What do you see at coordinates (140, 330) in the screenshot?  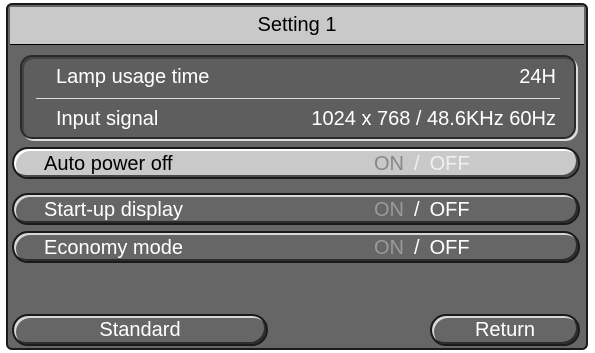 I see `standard-button: Standard` at bounding box center [140, 330].